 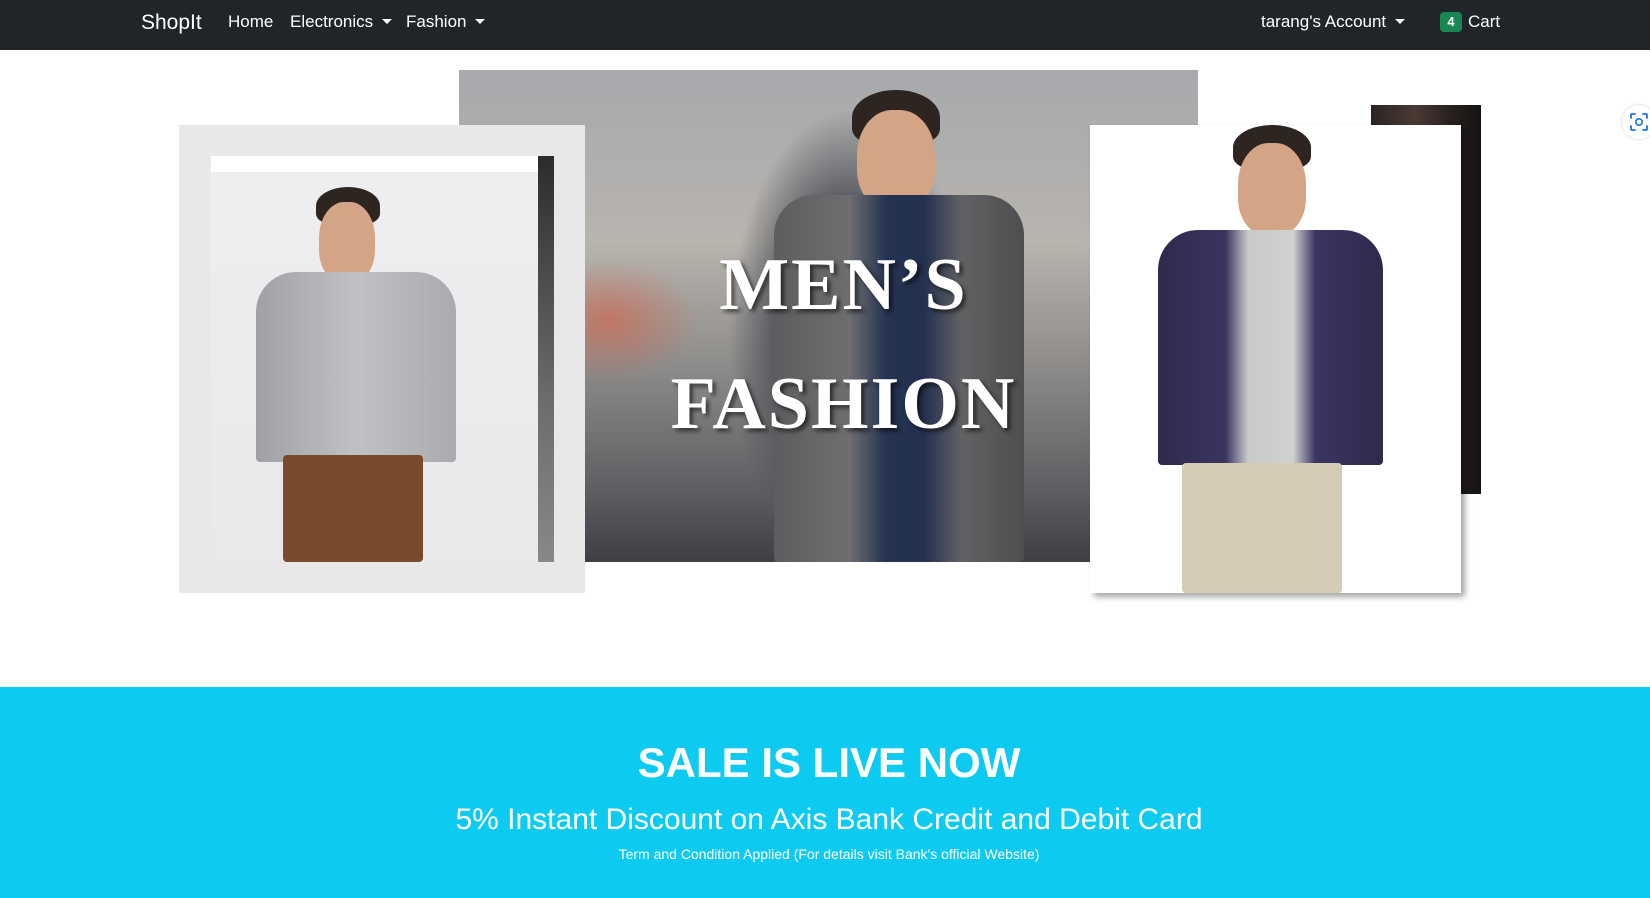 I want to click on nav-fashion-dropdown: Fashion, so click(x=446, y=22).